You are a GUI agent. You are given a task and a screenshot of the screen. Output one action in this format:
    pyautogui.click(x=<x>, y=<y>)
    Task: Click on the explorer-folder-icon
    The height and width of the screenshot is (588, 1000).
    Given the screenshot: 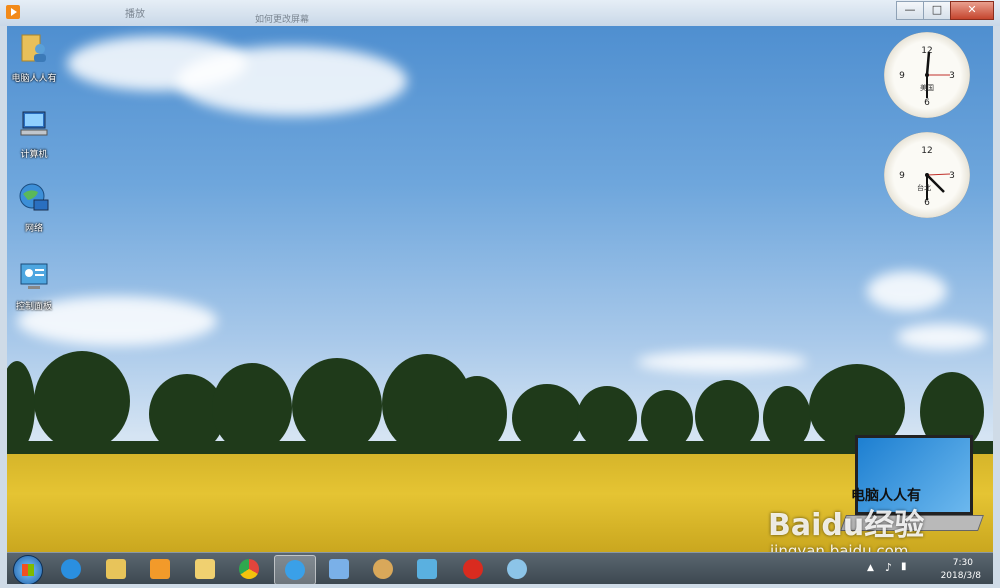 What is the action you would take?
    pyautogui.click(x=116, y=569)
    